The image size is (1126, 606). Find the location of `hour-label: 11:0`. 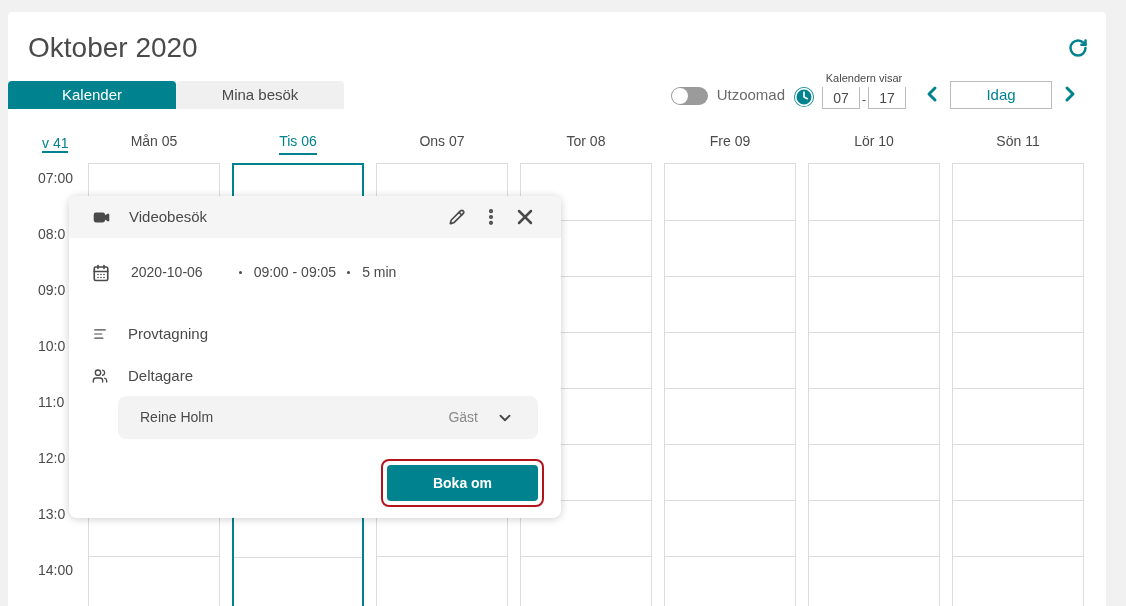

hour-label: 11:0 is located at coordinates (51, 402).